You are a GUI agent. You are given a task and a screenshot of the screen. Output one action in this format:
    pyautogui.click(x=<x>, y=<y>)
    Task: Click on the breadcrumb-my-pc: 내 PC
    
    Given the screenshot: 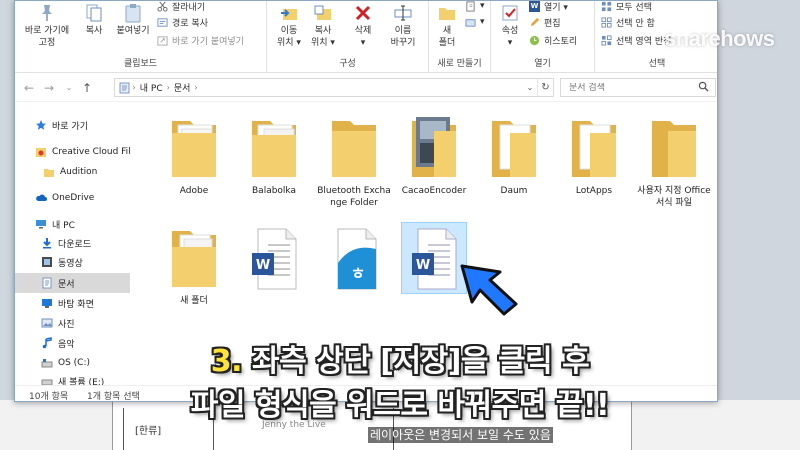 What is the action you would take?
    pyautogui.click(x=151, y=87)
    